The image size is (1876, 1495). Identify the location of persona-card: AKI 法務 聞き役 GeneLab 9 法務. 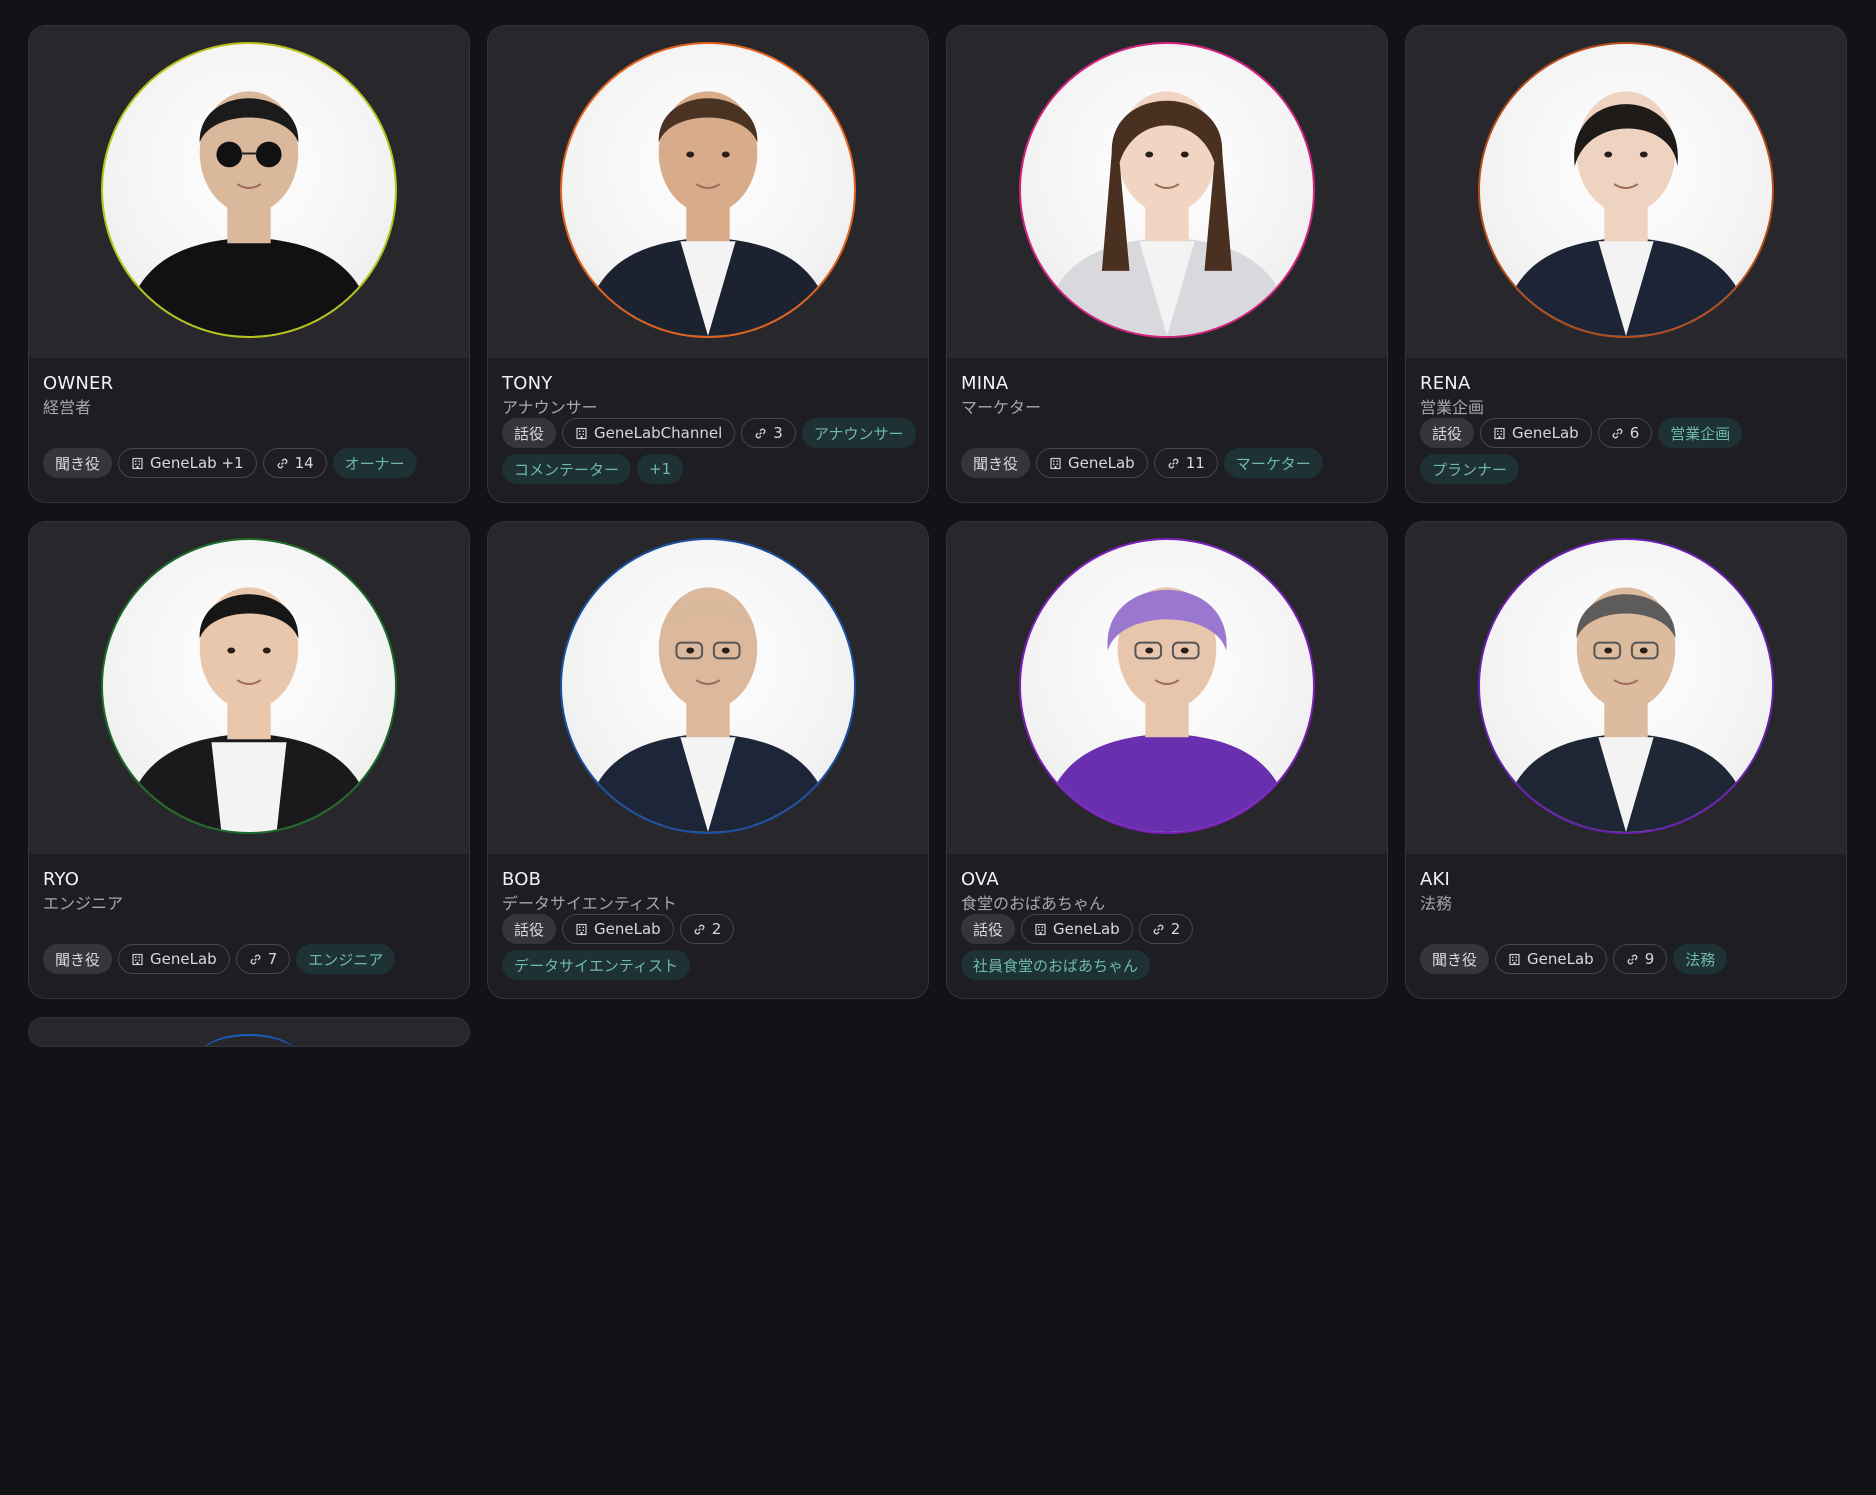
(1626, 760).